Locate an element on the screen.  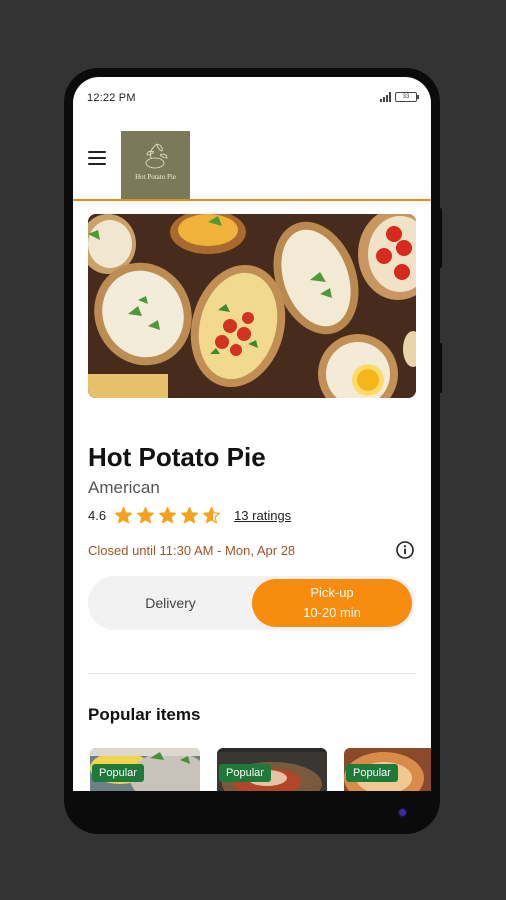
store-status: Closed until 11:30 AM - Mon, Apr 28 is located at coordinates (192, 550).